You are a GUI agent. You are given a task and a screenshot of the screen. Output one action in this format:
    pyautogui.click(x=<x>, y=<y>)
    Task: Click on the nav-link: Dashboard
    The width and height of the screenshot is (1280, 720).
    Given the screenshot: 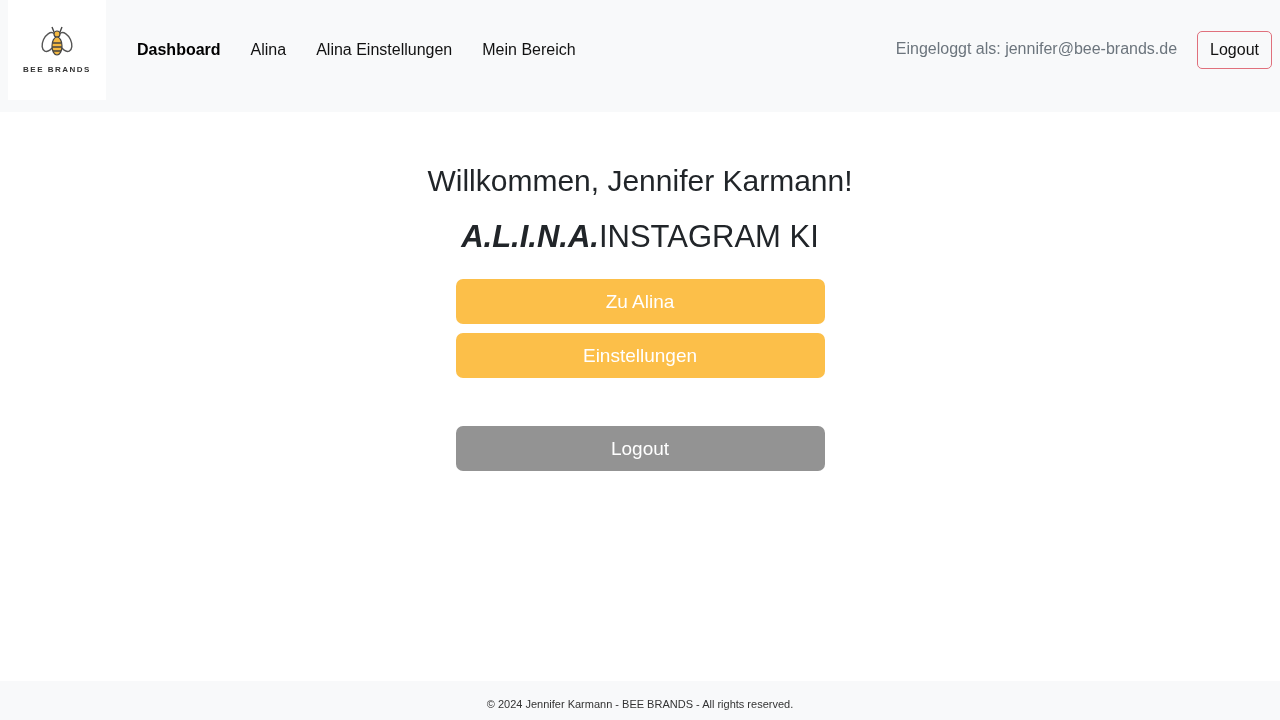 What is the action you would take?
    pyautogui.click(x=179, y=50)
    